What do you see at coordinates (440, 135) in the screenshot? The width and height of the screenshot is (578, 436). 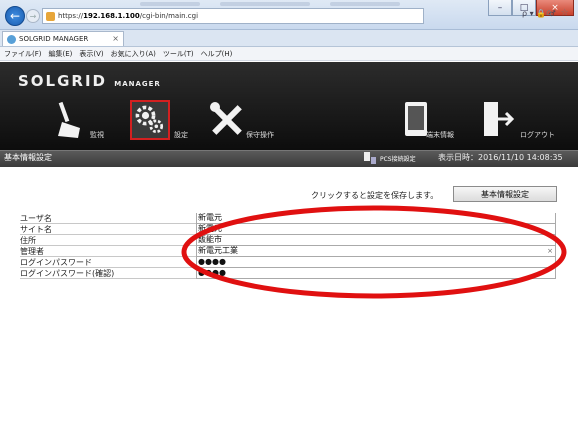 I see `nav-terminal-info-label: 端末情報` at bounding box center [440, 135].